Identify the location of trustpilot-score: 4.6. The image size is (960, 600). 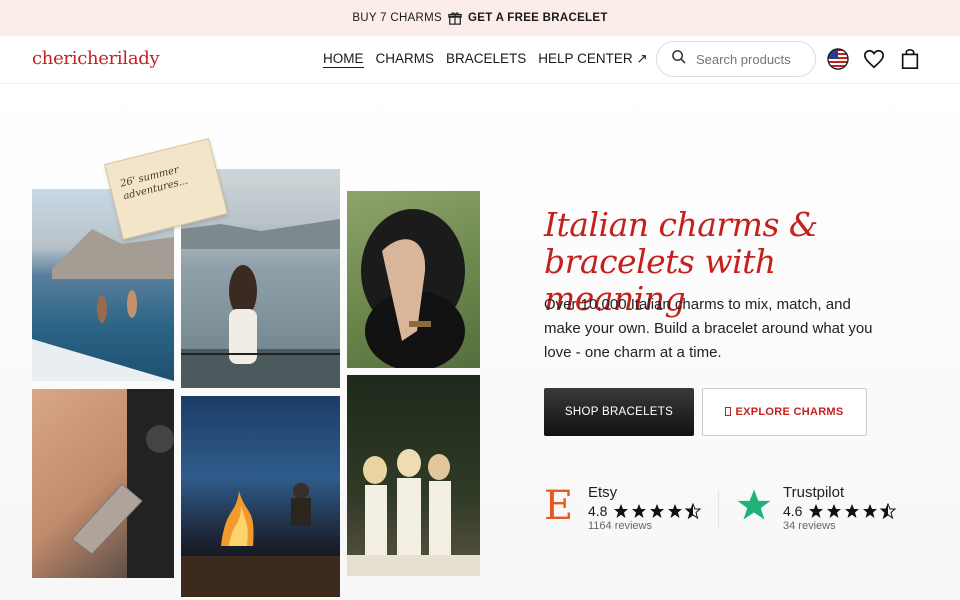
(793, 511).